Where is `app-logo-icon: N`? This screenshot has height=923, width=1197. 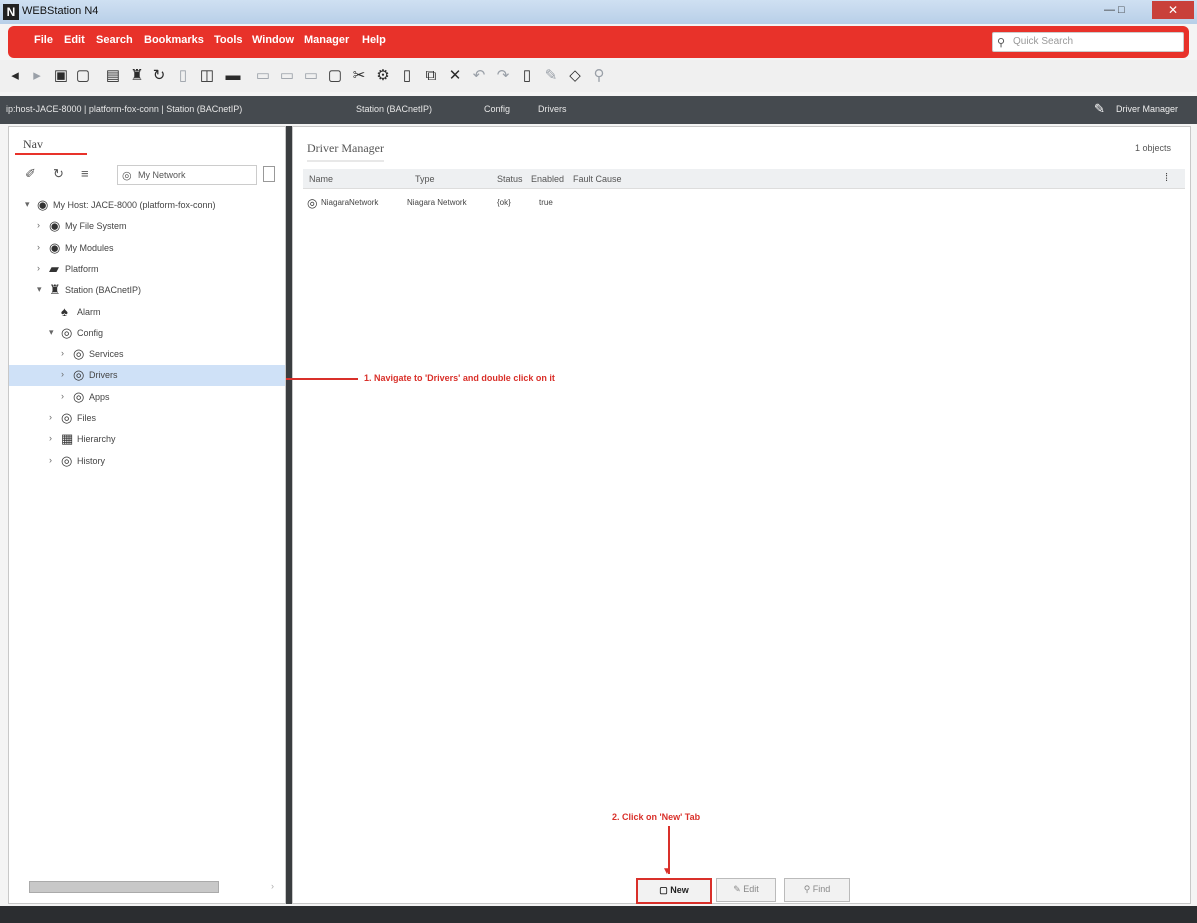
app-logo-icon: N is located at coordinates (11, 12).